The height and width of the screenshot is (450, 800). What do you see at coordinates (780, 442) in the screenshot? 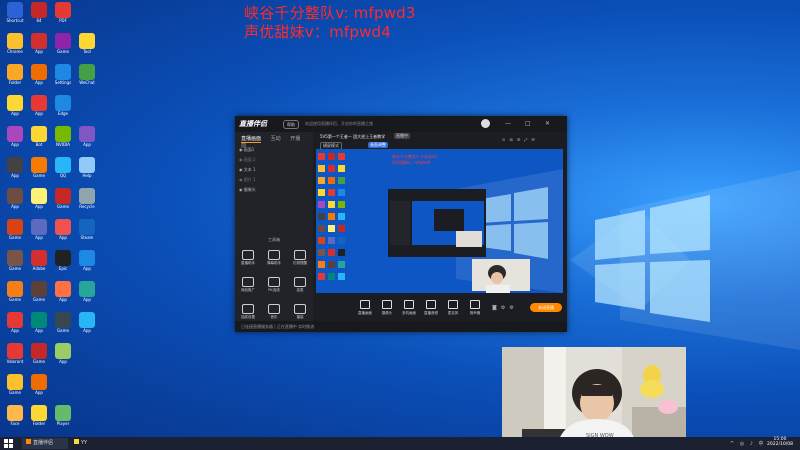
I see `clock: 15:00 2022/10/08` at bounding box center [780, 442].